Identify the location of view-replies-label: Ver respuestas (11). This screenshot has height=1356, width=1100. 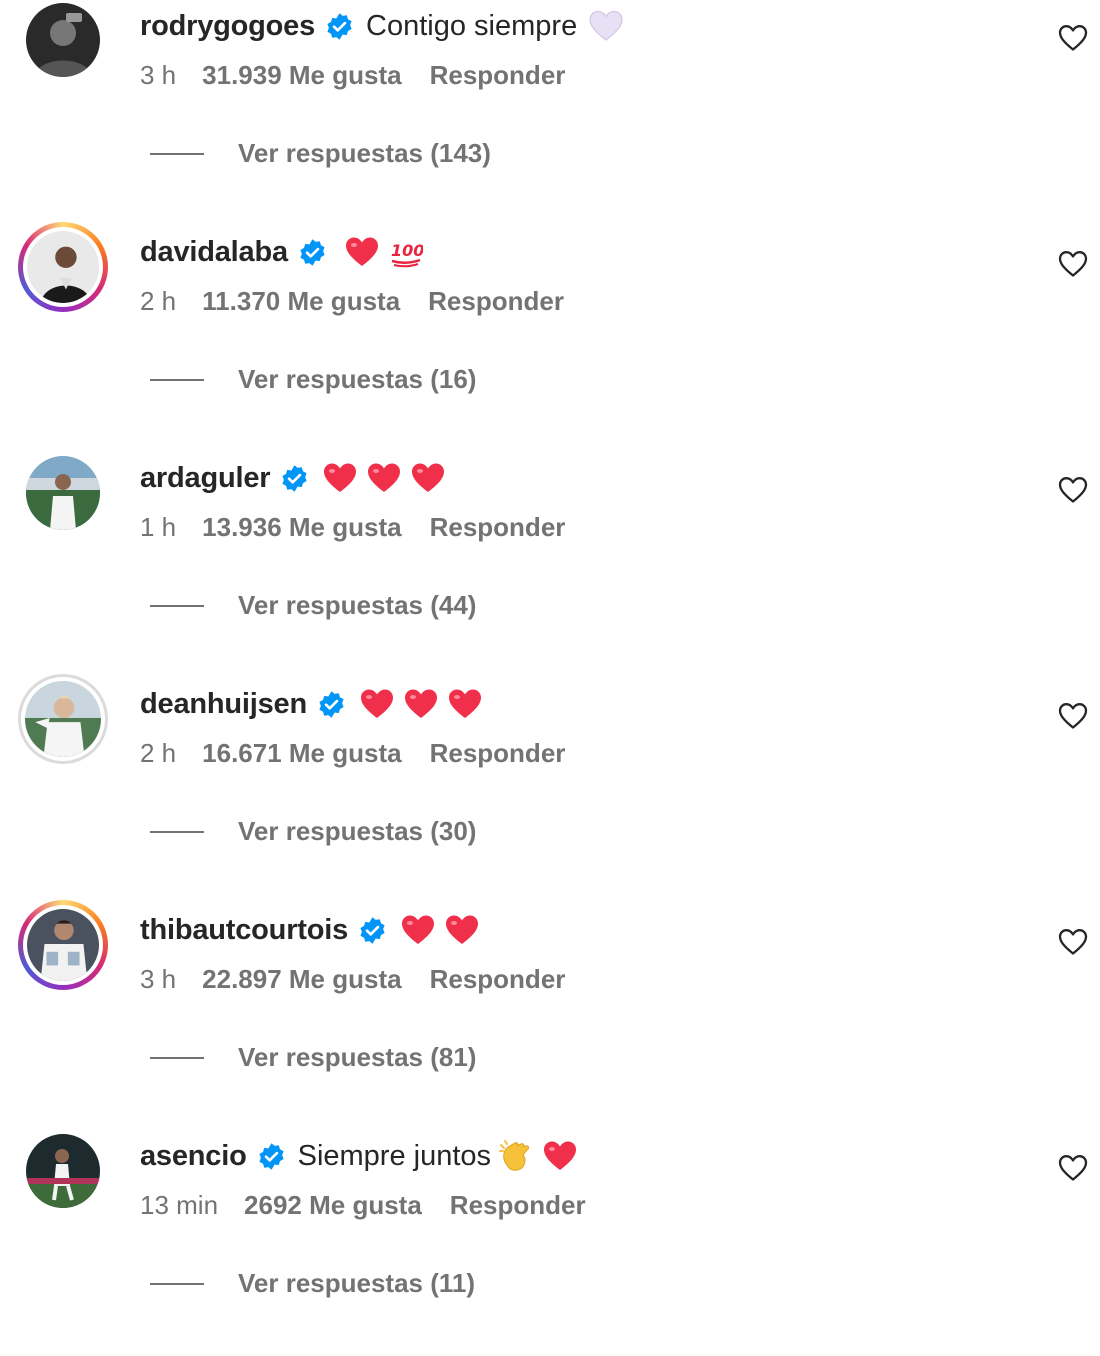
(356, 1283).